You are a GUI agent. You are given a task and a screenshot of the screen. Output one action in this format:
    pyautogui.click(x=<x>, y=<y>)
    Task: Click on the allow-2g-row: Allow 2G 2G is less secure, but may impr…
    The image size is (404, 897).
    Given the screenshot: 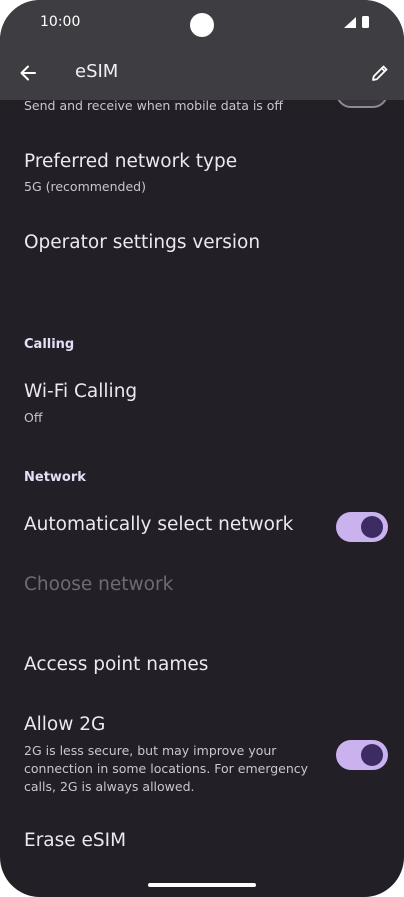 What is the action you would take?
    pyautogui.click(x=202, y=754)
    